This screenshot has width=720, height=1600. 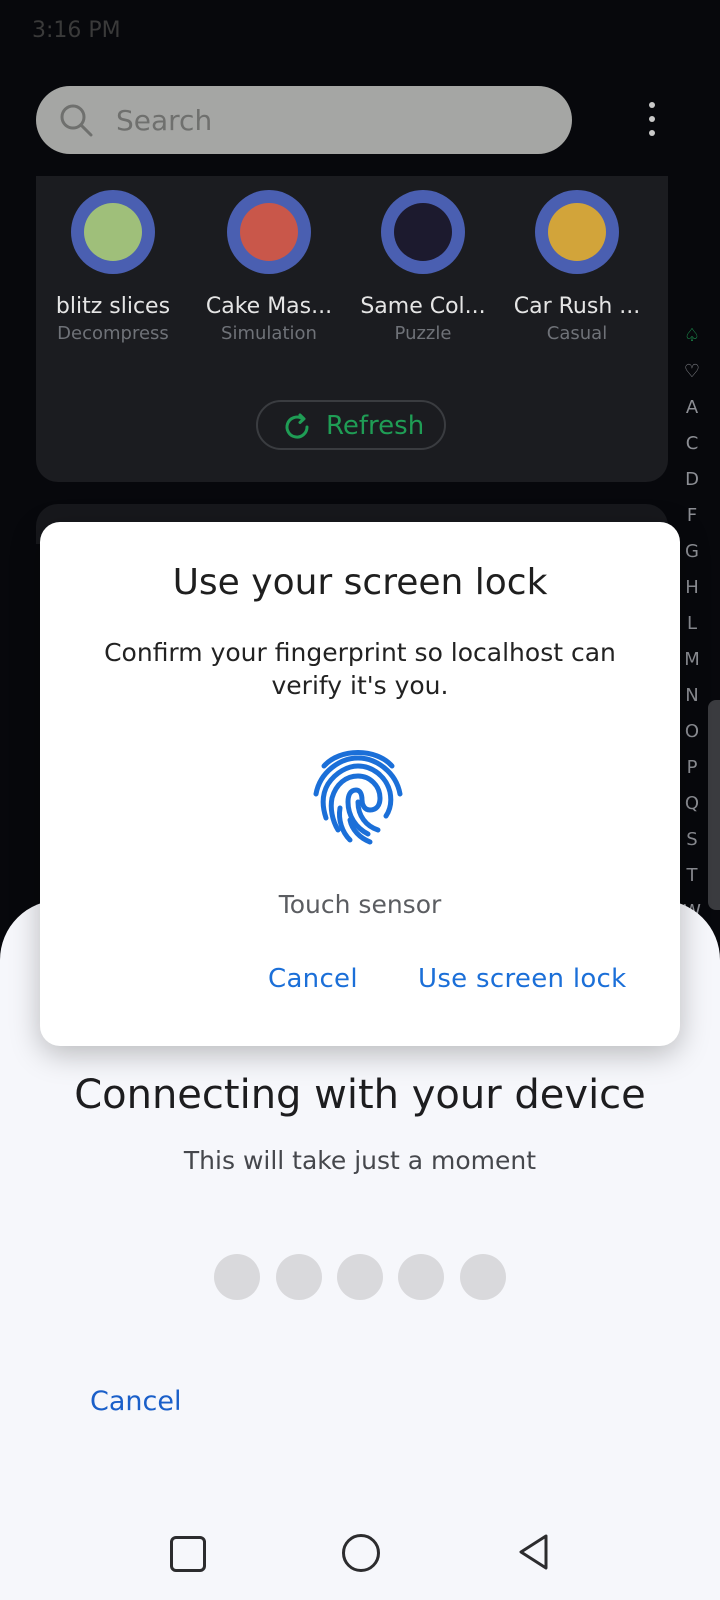 I want to click on refresh-button: Refresh, so click(x=351, y=425).